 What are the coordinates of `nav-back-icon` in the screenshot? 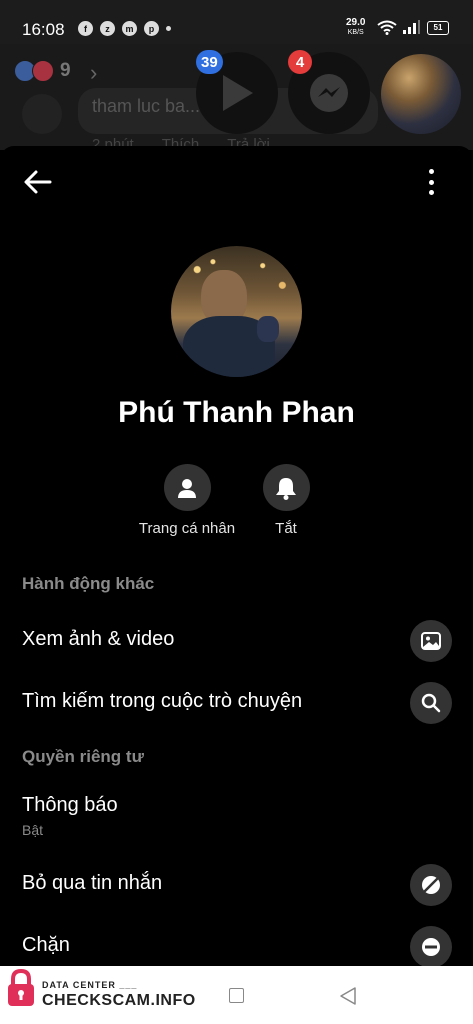 It's located at (348, 996).